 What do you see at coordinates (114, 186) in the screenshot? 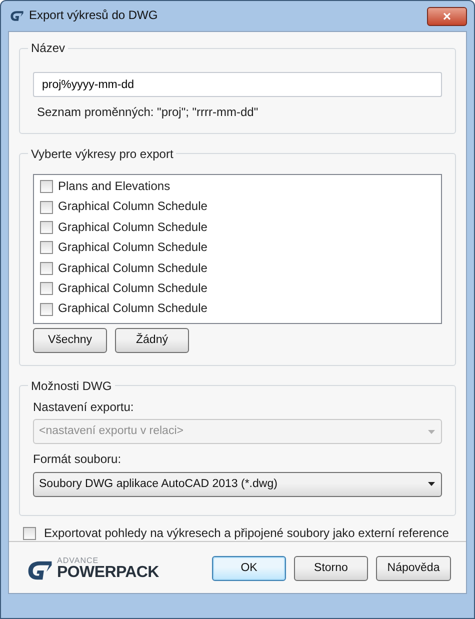
I see `sheet-label: Plans and Elevations` at bounding box center [114, 186].